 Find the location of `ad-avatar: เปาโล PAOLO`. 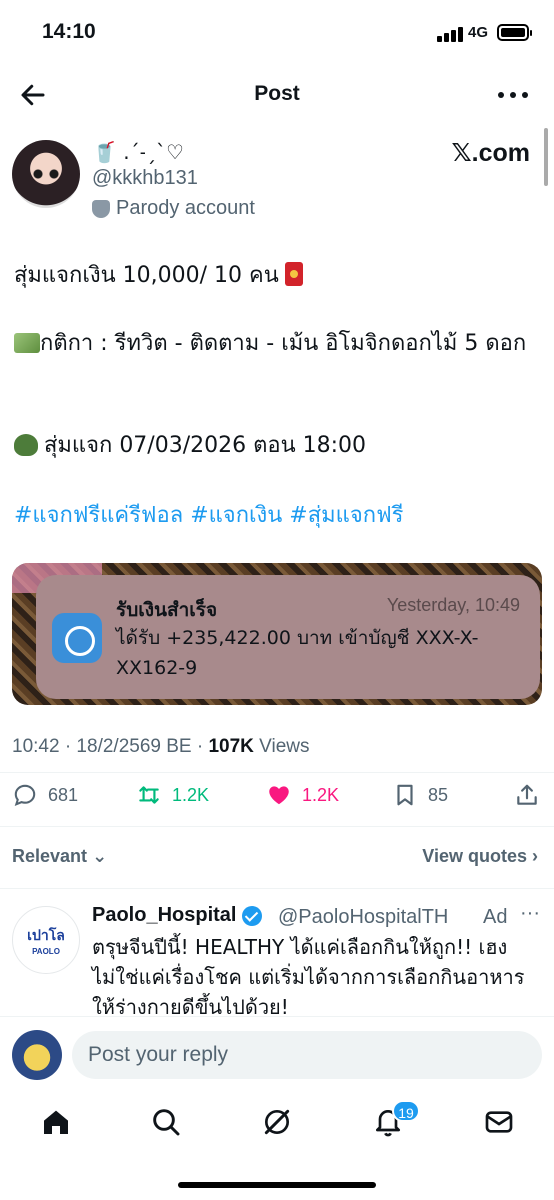

ad-avatar: เปาโล PAOLO is located at coordinates (46, 940).